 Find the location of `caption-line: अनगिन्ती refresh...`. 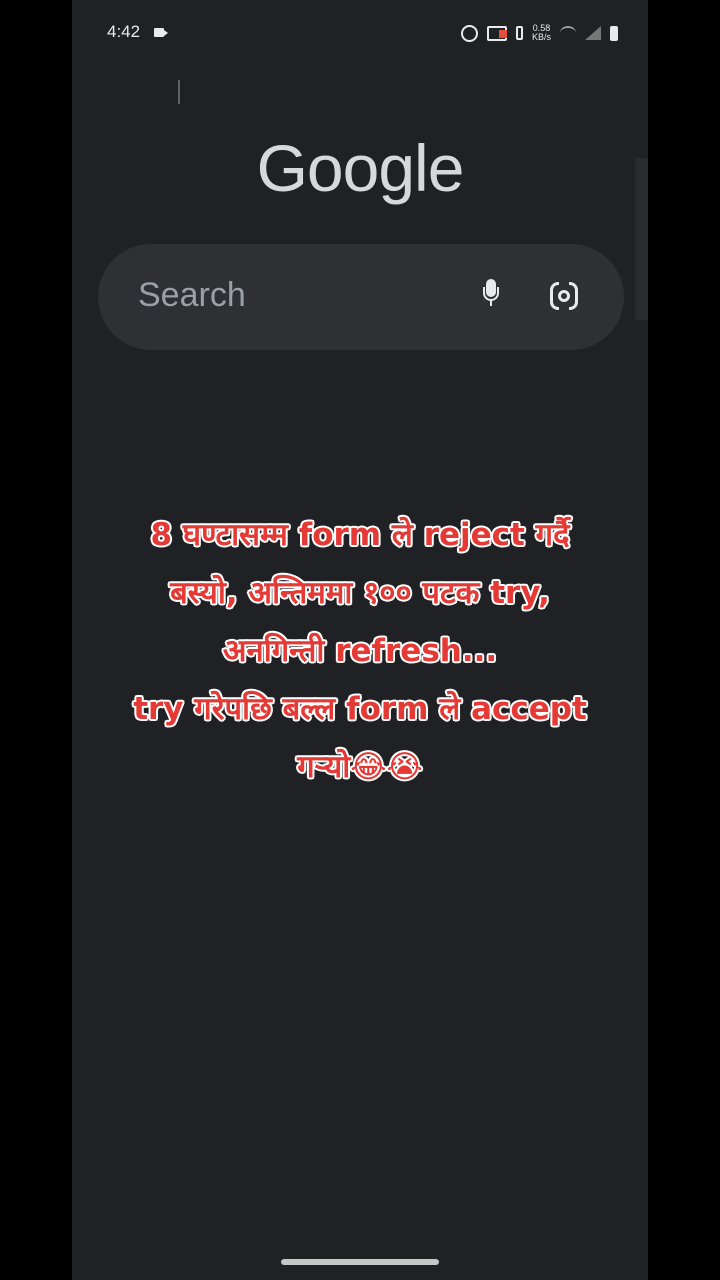

caption-line: अनगिन्ती refresh... is located at coordinates (360, 651).